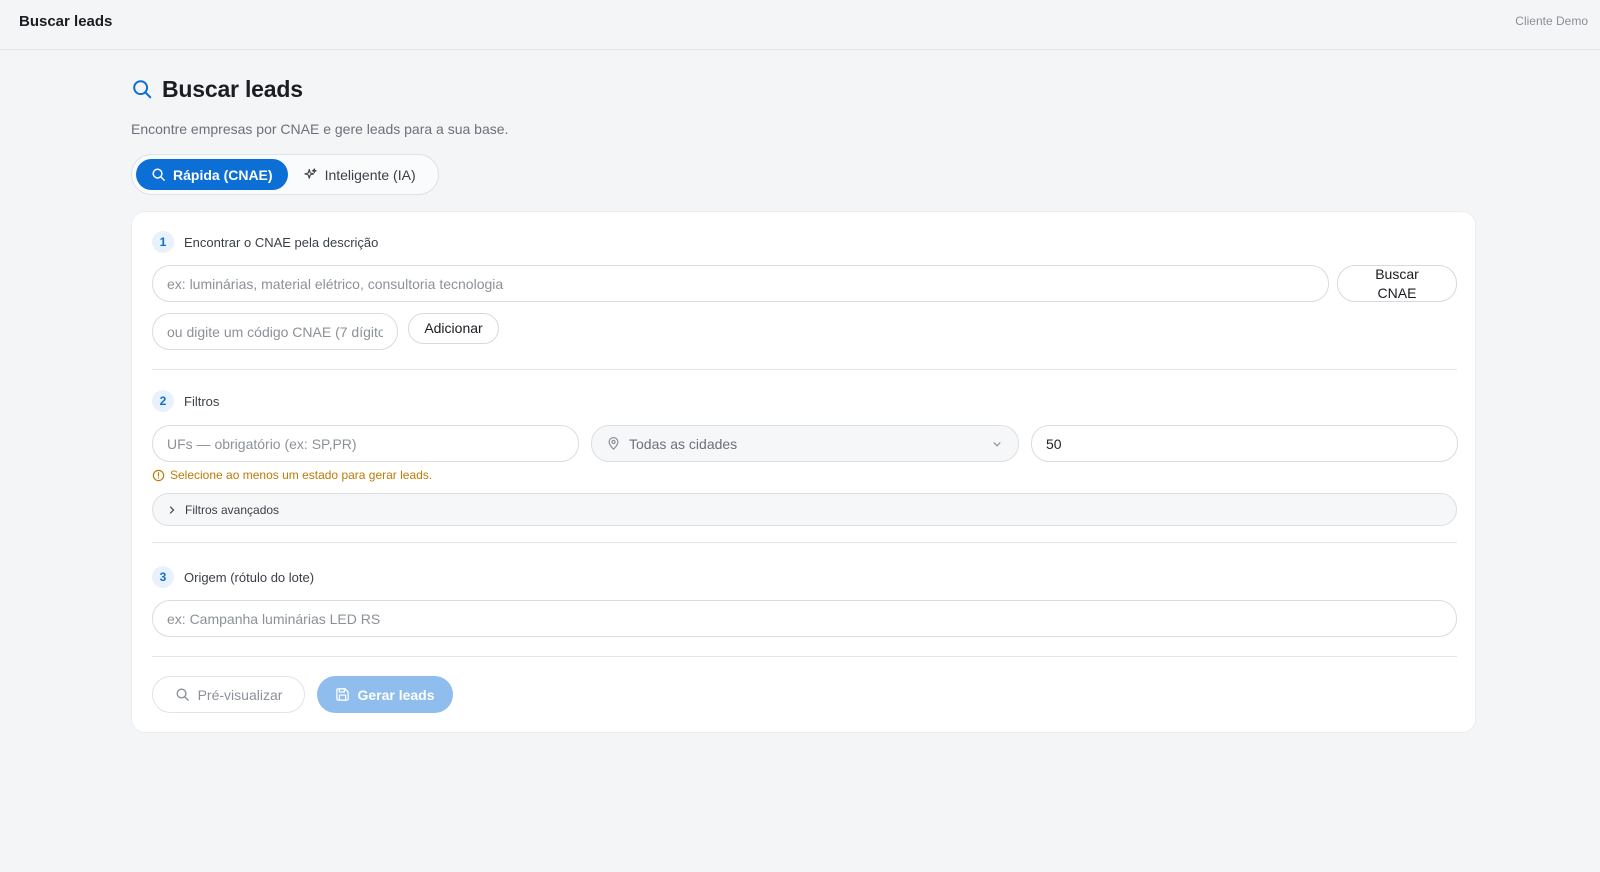 This screenshot has width=1600, height=872. Describe the element at coordinates (365, 443) in the screenshot. I see `uf-input` at that location.